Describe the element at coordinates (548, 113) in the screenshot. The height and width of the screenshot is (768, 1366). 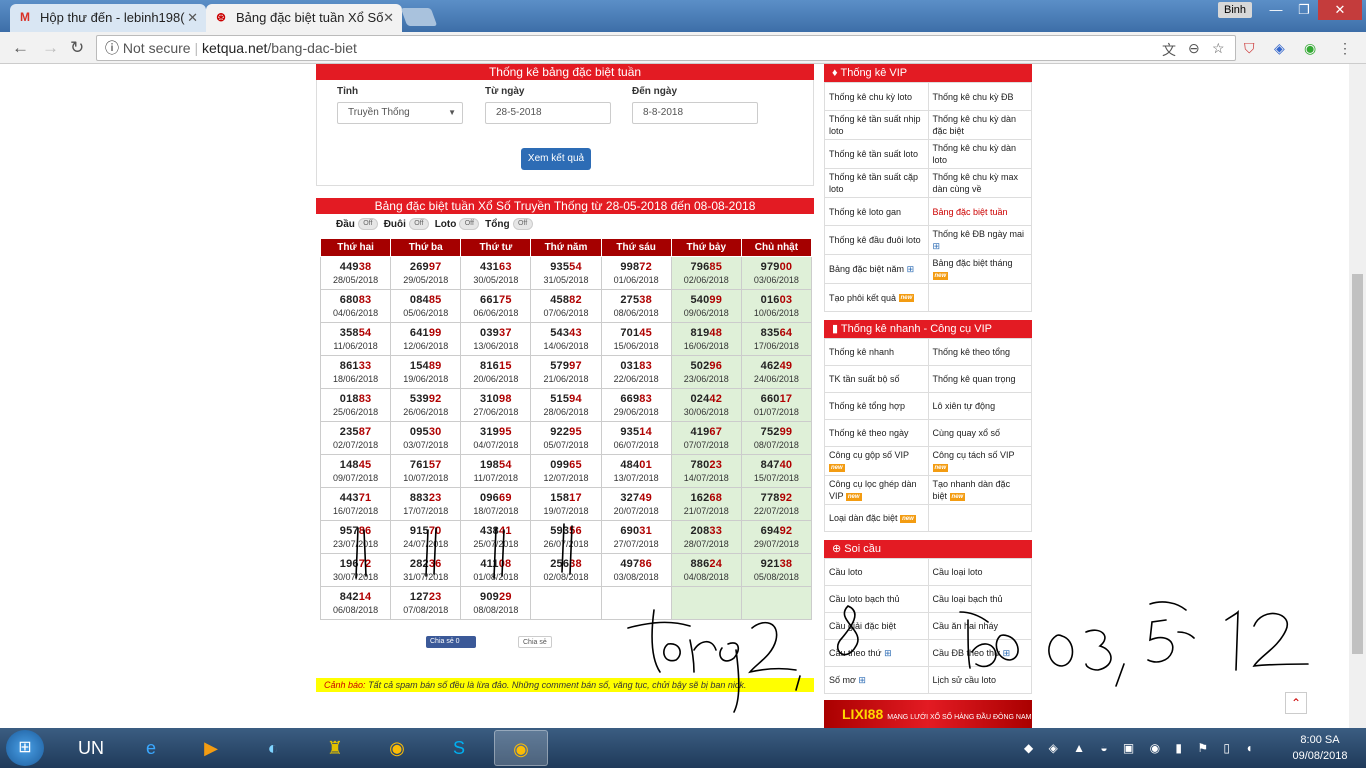
I see `from-date-input: 28-5-2018` at that location.